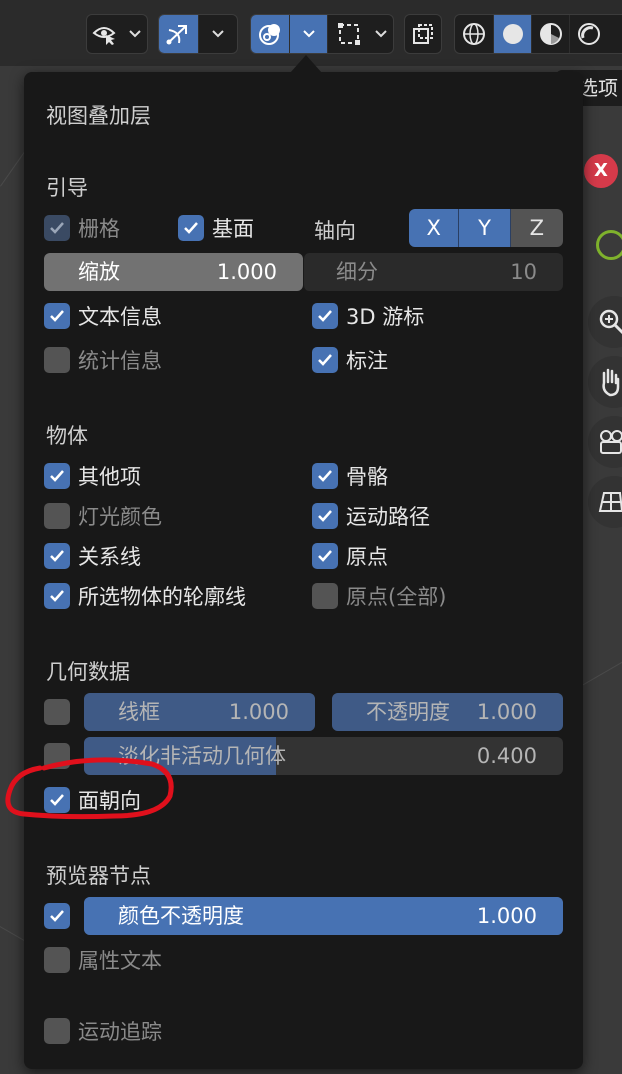 This screenshot has height=1074, width=622. What do you see at coordinates (120, 961) in the screenshot?
I see `attribute-text-label: 属性文本` at bounding box center [120, 961].